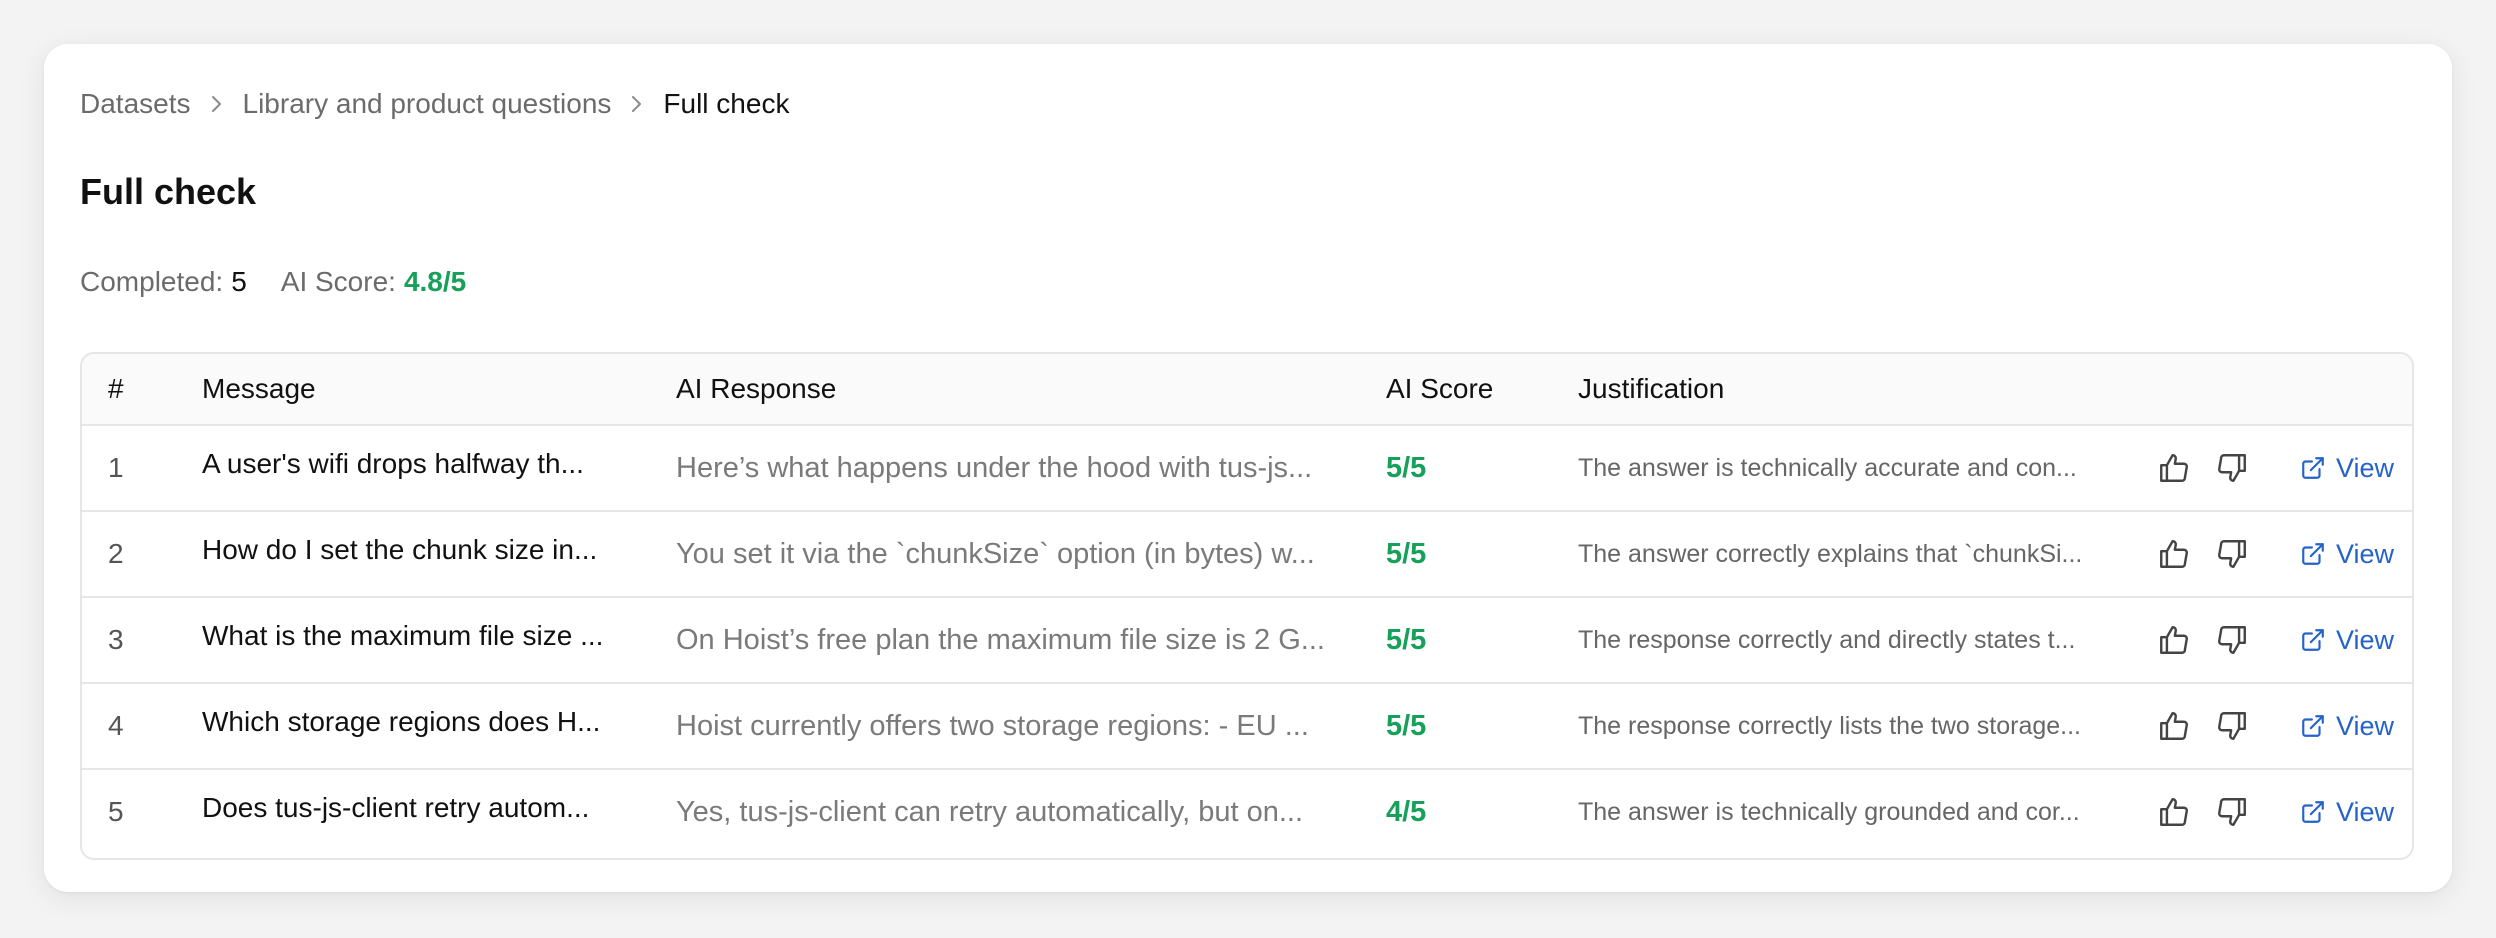 This screenshot has height=938, width=2496. I want to click on breadcrumb-datasets: Datasets, so click(135, 104).